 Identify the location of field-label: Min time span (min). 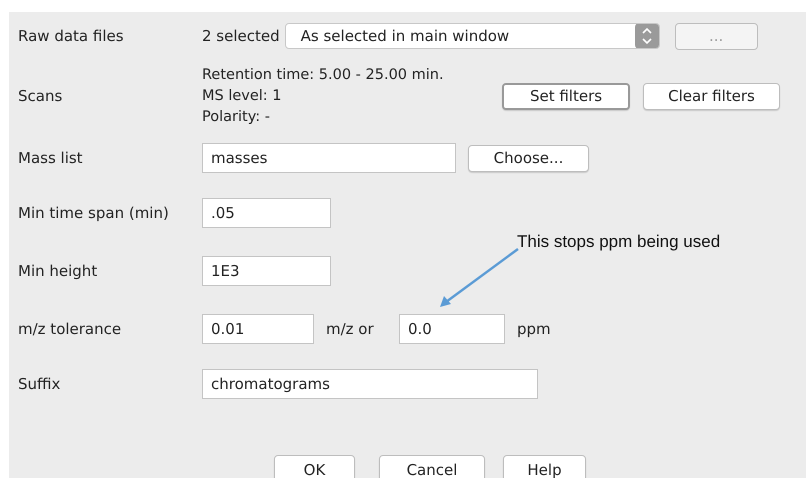
(94, 213).